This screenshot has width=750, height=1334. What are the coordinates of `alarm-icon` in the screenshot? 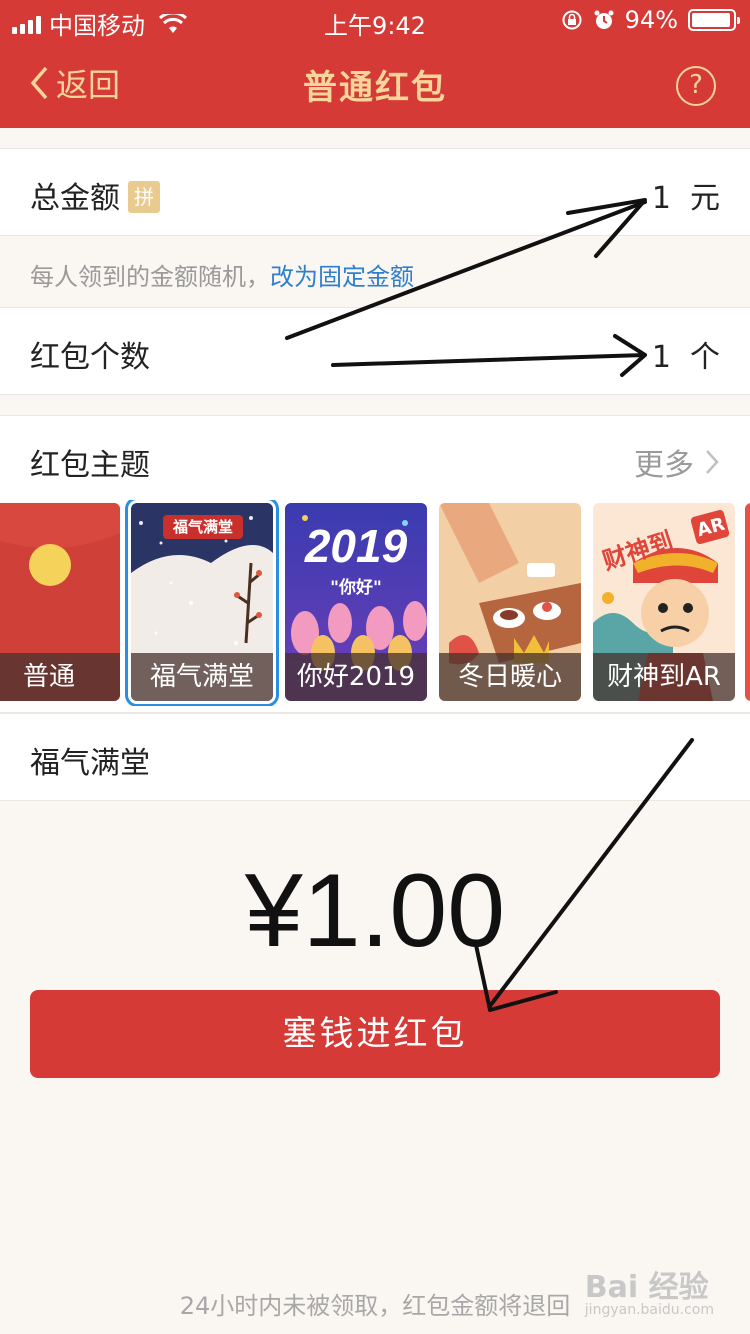 It's located at (604, 19).